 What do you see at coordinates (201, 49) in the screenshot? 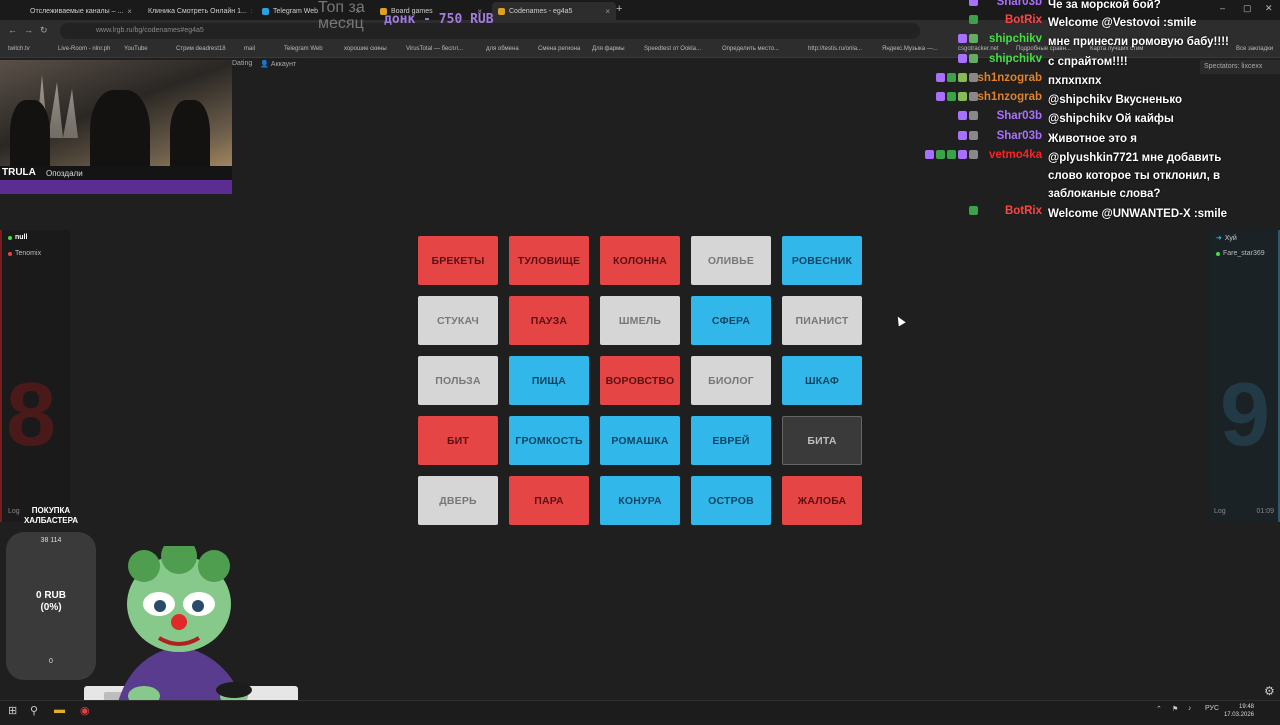
I see `bookmark-link: Стрим deadrest18` at bounding box center [201, 49].